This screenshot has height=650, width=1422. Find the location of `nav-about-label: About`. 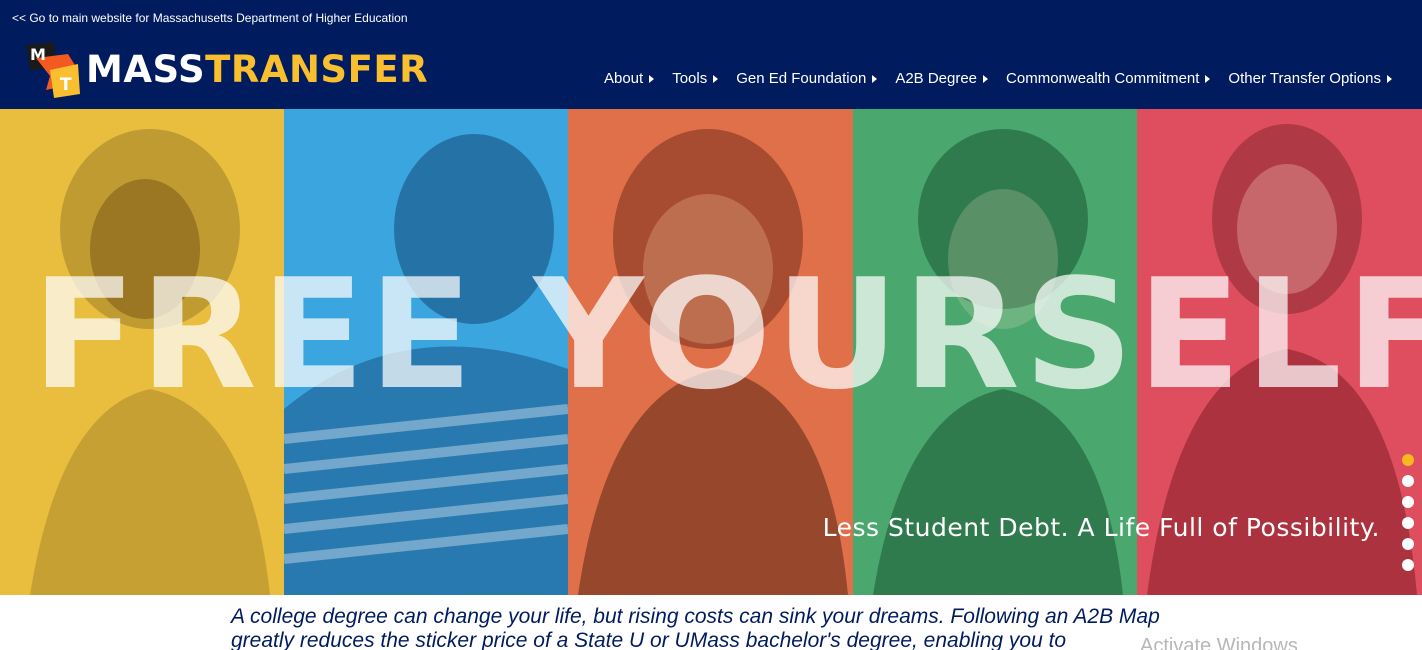

nav-about-label: About is located at coordinates (623, 78).